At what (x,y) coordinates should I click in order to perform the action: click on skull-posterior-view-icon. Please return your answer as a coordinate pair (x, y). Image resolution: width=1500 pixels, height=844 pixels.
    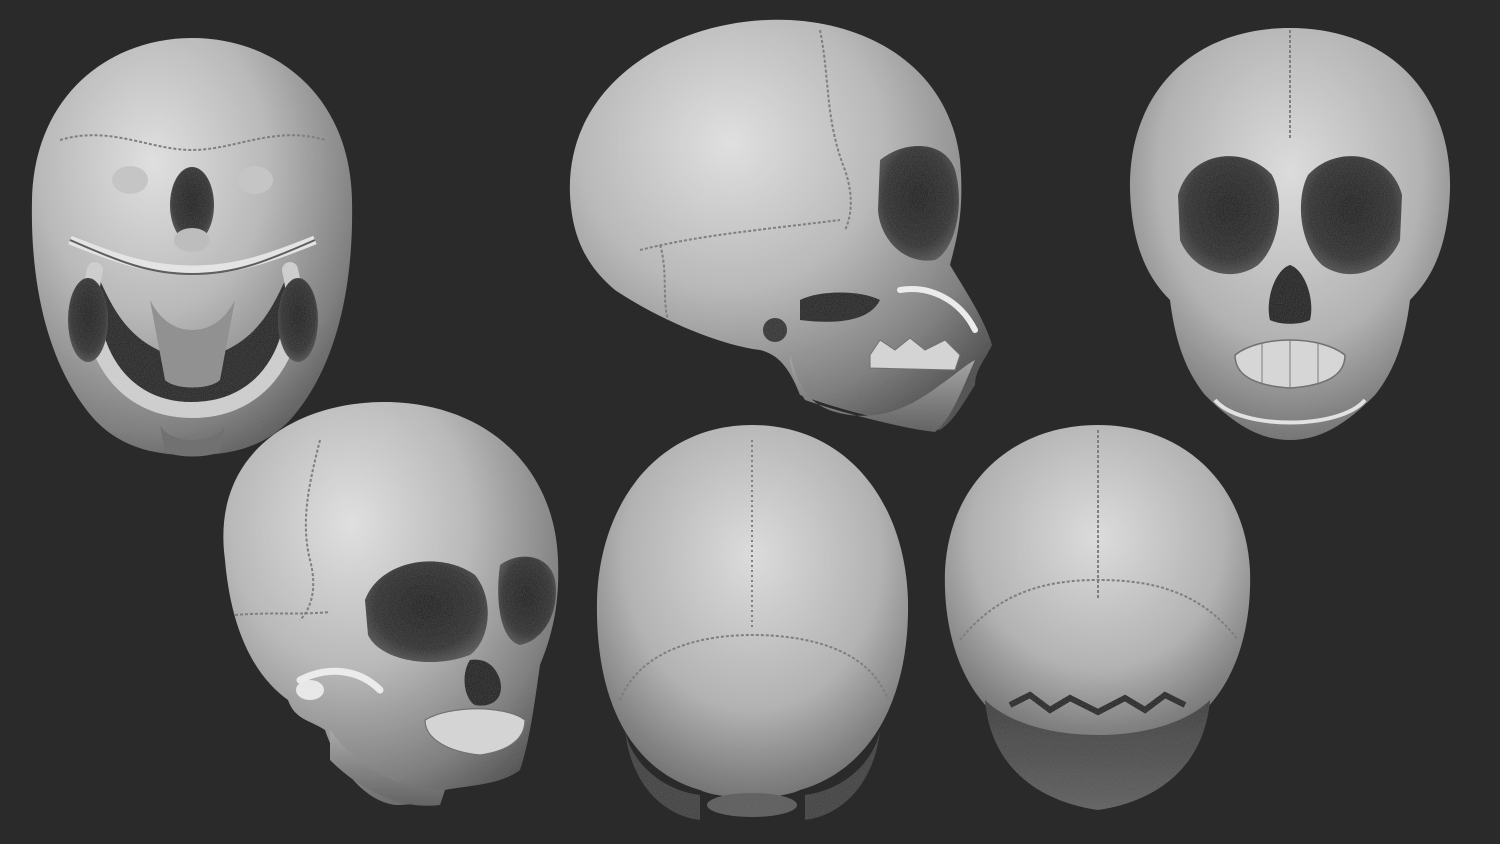
    Looking at the image, I should click on (1097, 617).